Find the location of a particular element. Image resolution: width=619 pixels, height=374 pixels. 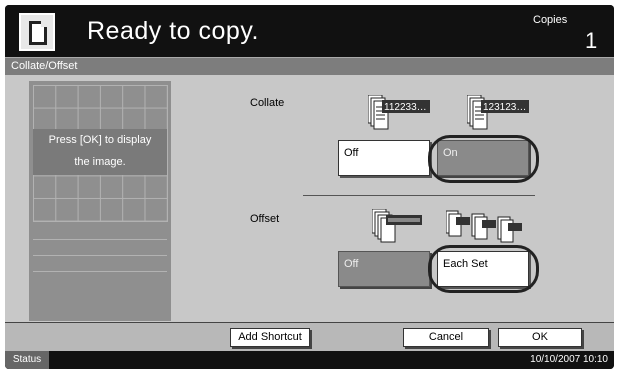

collate-selection-ring is located at coordinates (483, 159).